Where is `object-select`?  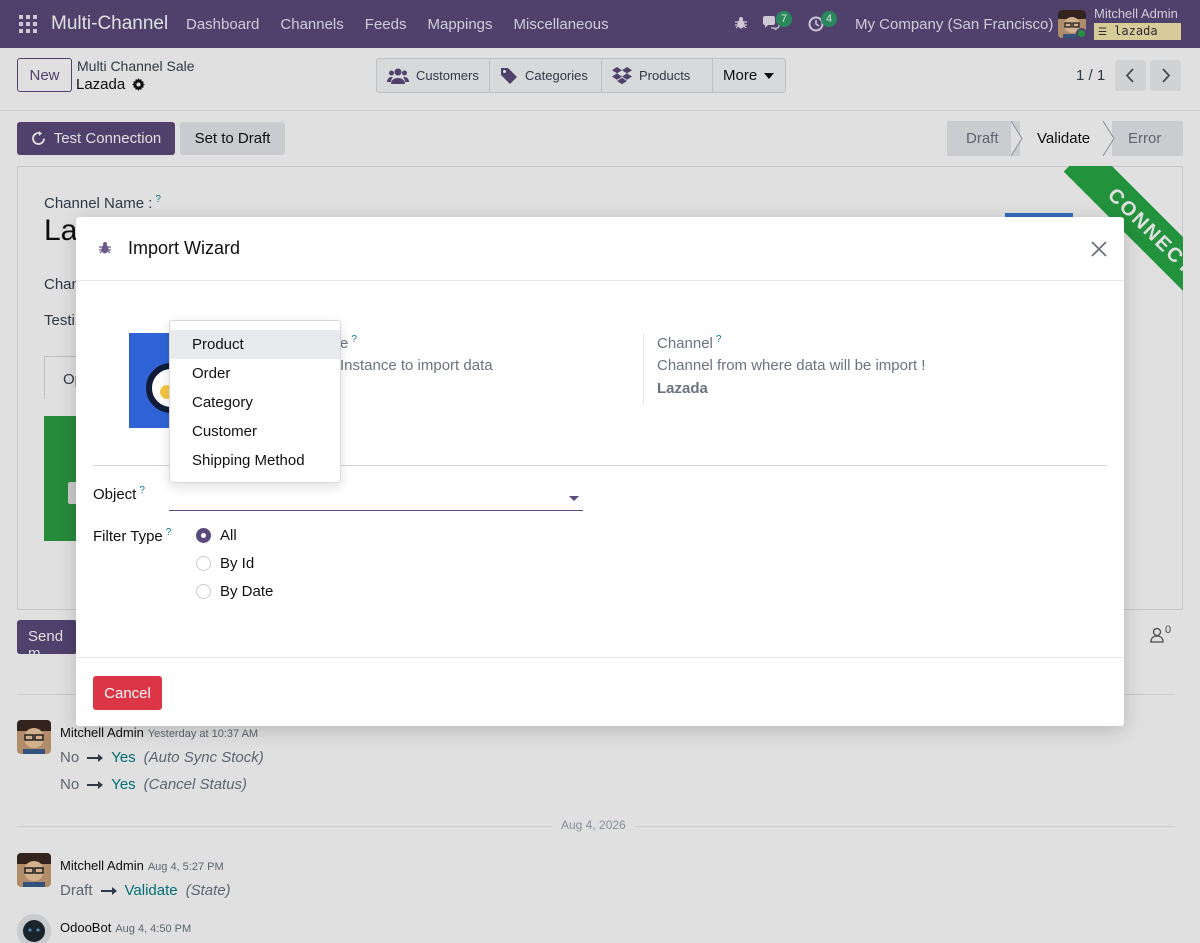
object-select is located at coordinates (376, 498).